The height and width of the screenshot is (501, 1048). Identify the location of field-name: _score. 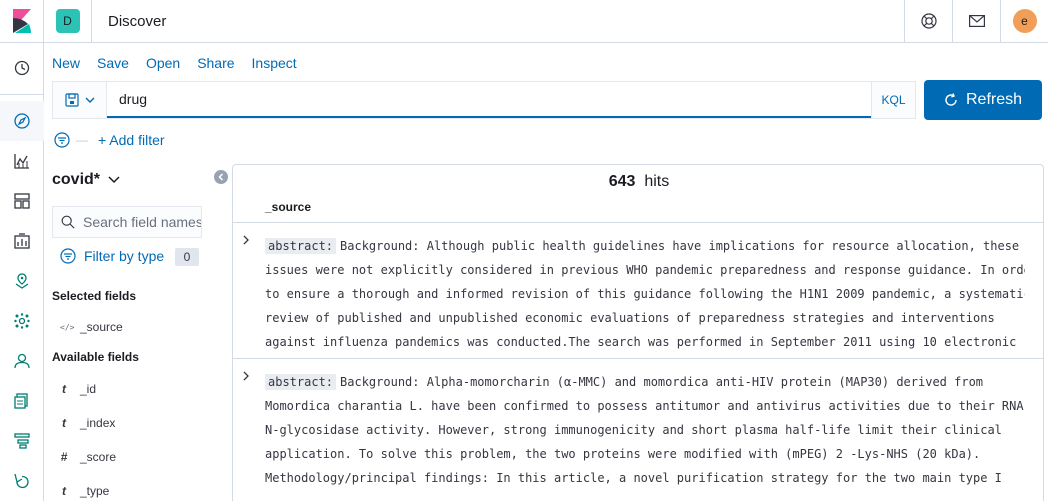
(98, 457).